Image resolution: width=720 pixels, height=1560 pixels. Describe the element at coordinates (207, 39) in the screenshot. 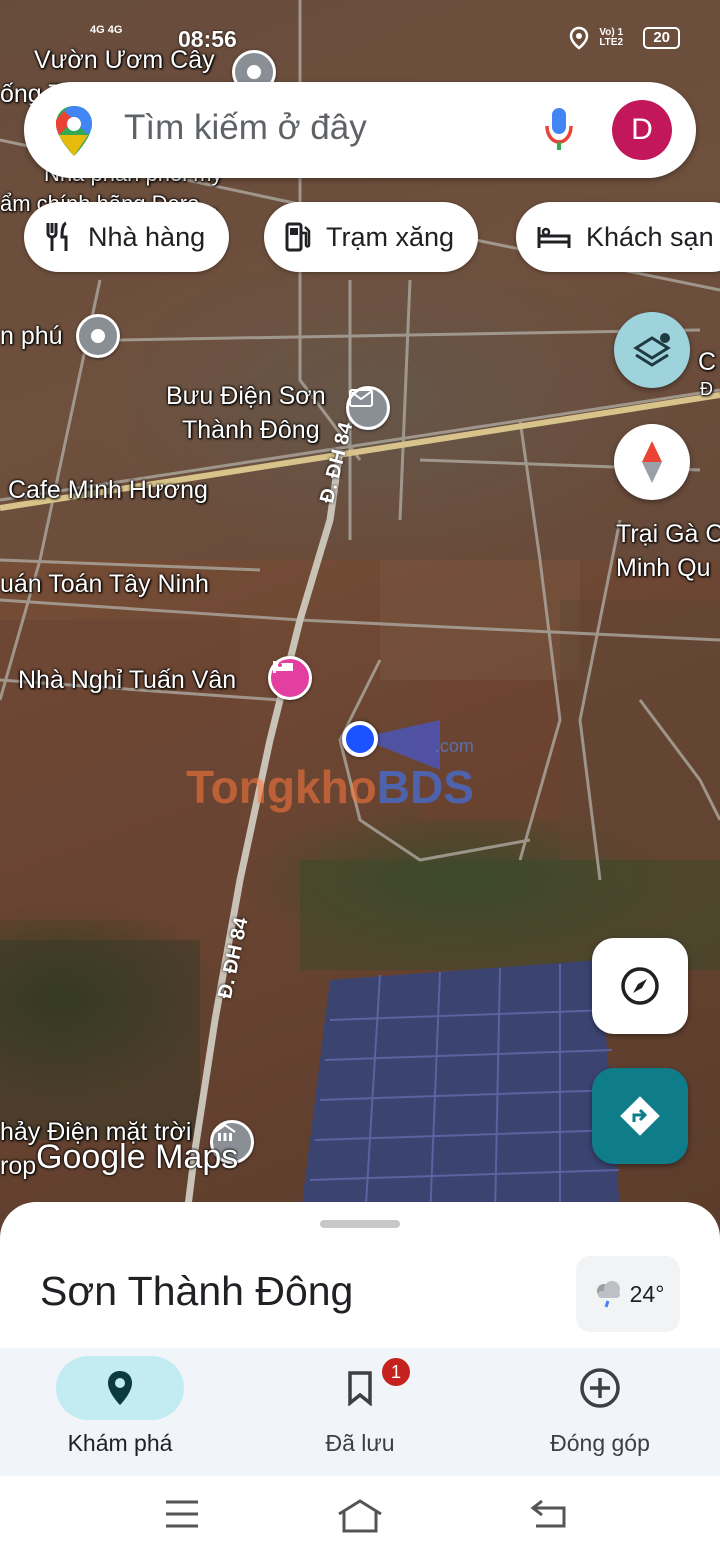

I see `status-time: 08:56` at that location.